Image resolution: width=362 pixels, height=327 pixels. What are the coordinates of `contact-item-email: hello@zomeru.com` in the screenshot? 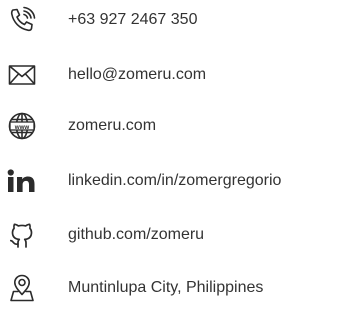 It's located at (181, 75).